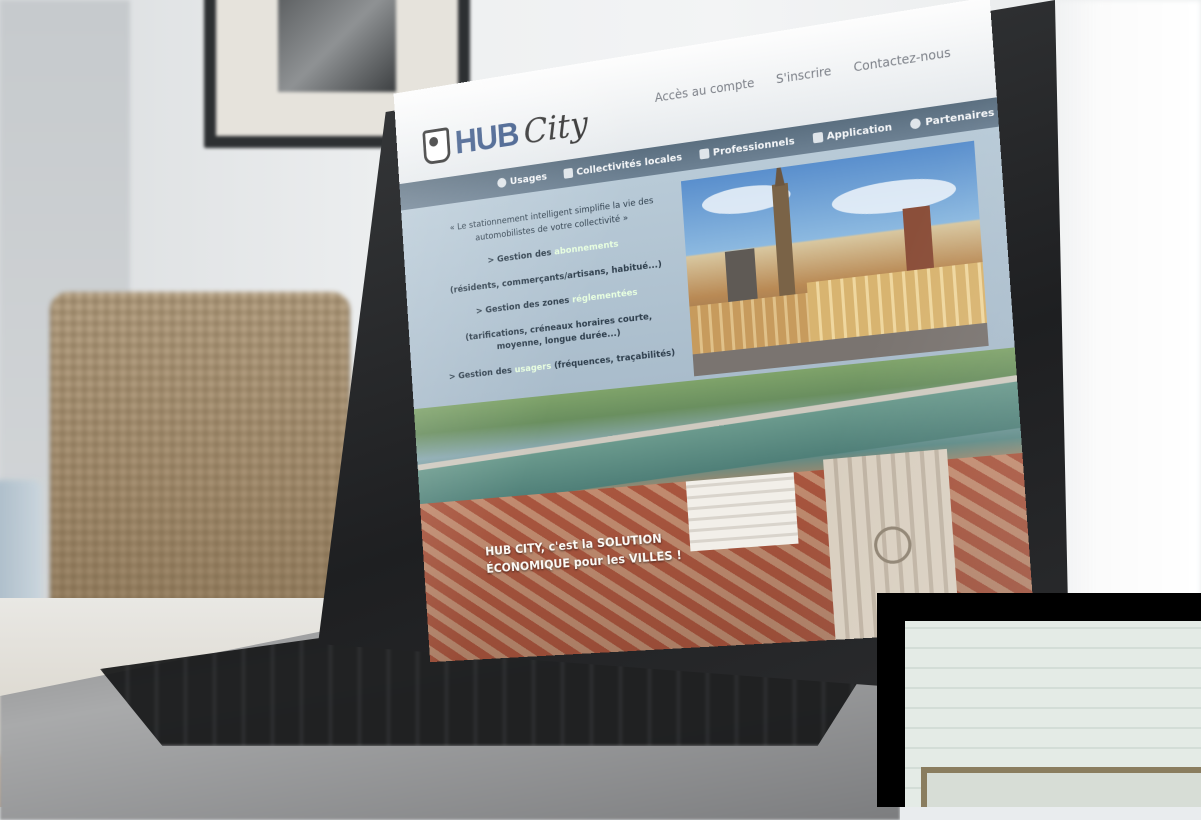 This screenshot has width=1201, height=820. What do you see at coordinates (959, 117) in the screenshot?
I see `nav-item-label: Partenaires` at bounding box center [959, 117].